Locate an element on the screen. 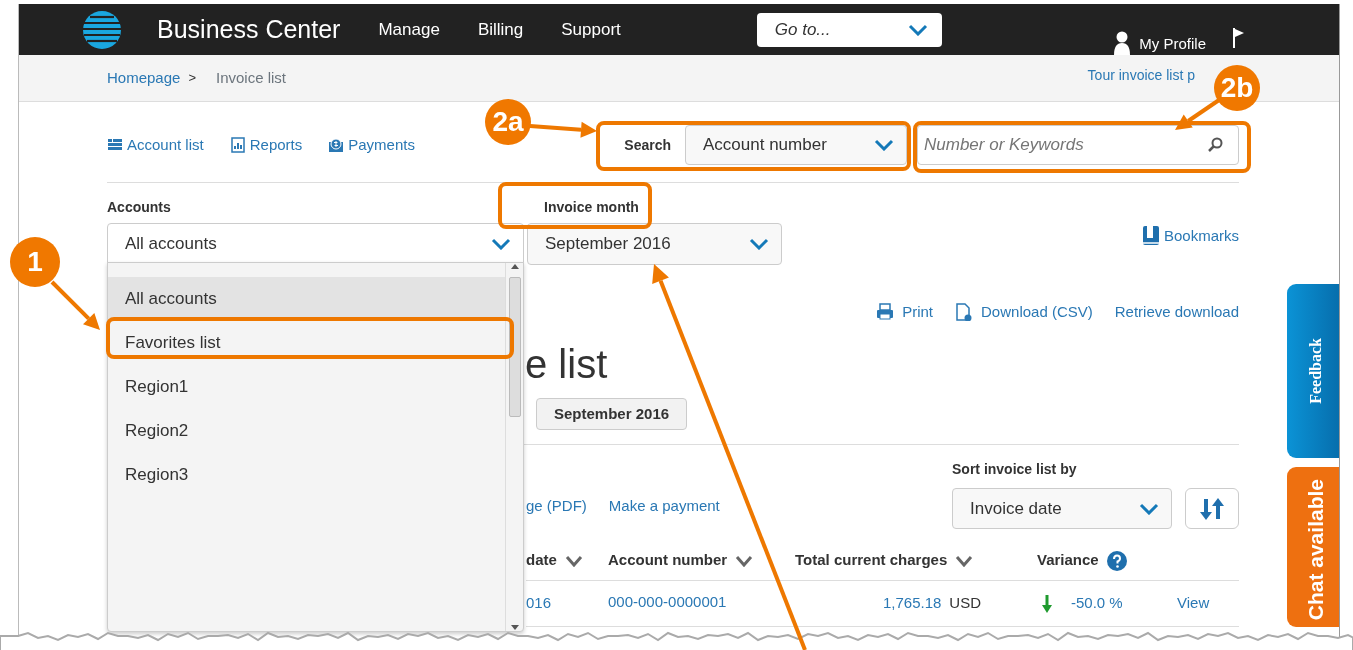  nav-link: Manage is located at coordinates (409, 29).